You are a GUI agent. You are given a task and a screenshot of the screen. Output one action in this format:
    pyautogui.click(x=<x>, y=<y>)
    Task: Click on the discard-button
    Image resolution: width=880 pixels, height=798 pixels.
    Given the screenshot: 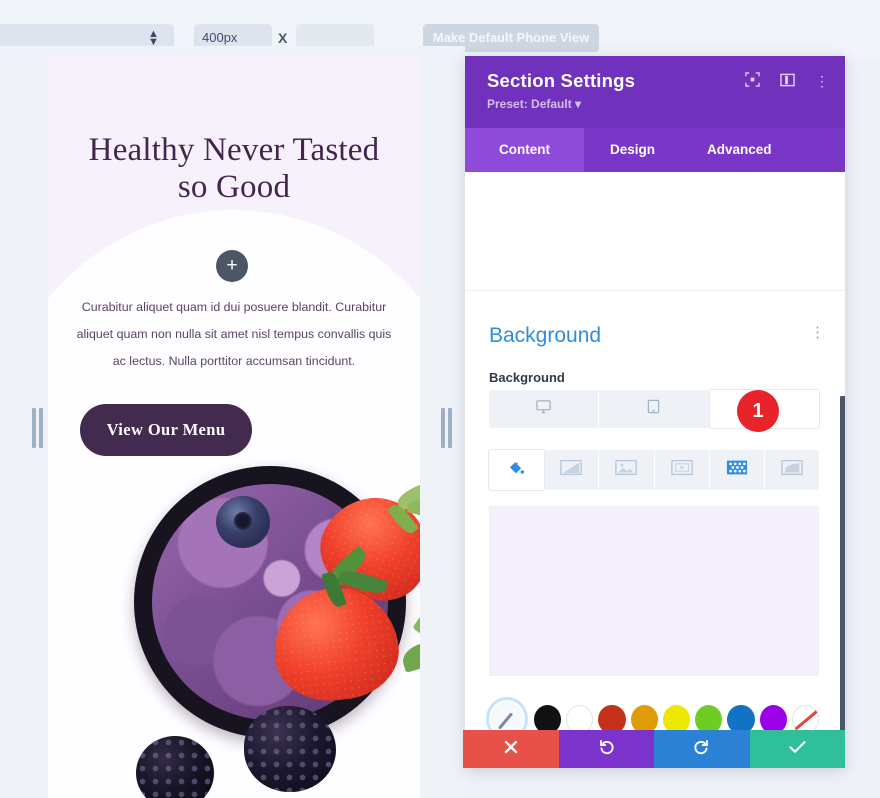 What is the action you would take?
    pyautogui.click(x=511, y=749)
    